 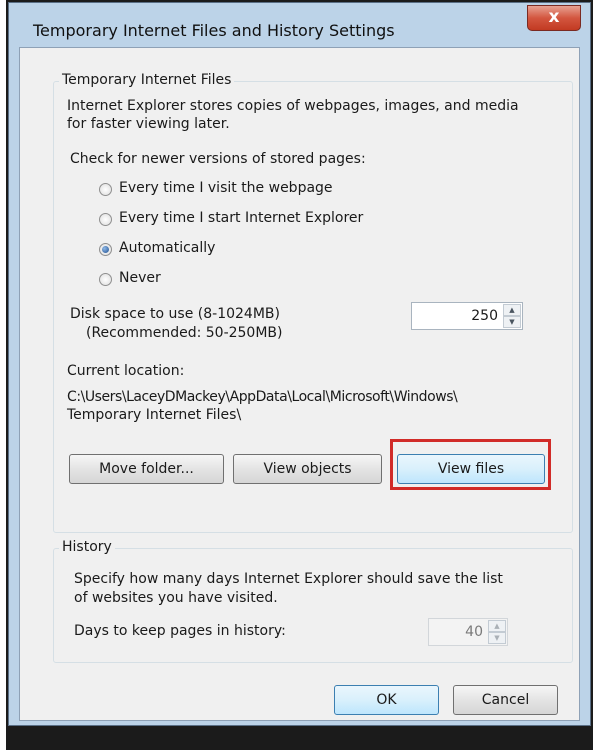 I want to click on days-history-label: Days to keep pages in history:, so click(x=180, y=631).